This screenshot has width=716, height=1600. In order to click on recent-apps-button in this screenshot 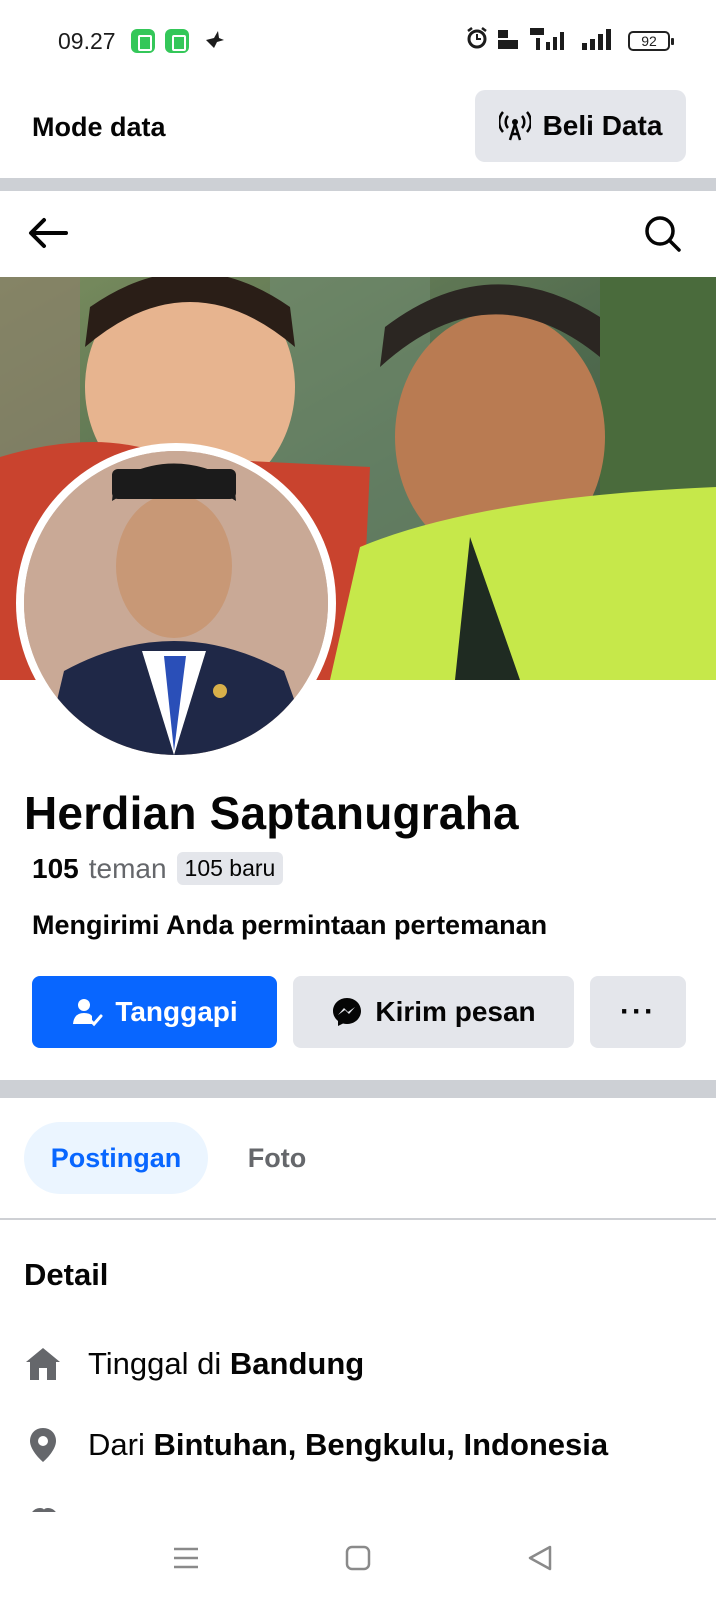, I will do `click(186, 1558)`.